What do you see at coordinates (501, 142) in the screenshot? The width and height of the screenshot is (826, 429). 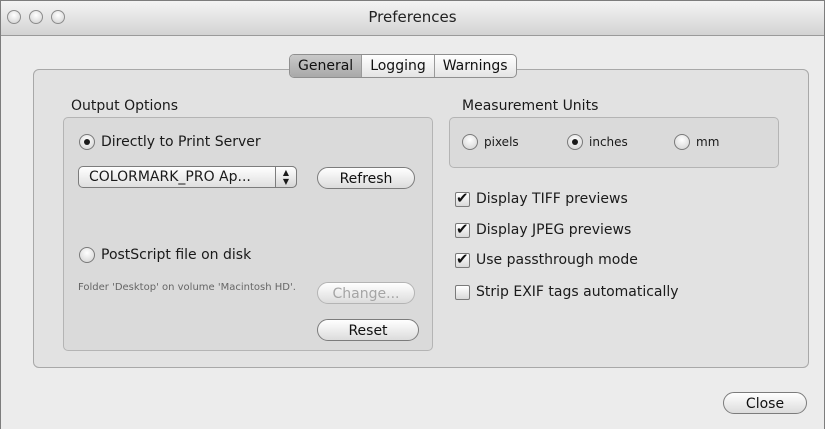 I see `units-pixels-label: pixels` at bounding box center [501, 142].